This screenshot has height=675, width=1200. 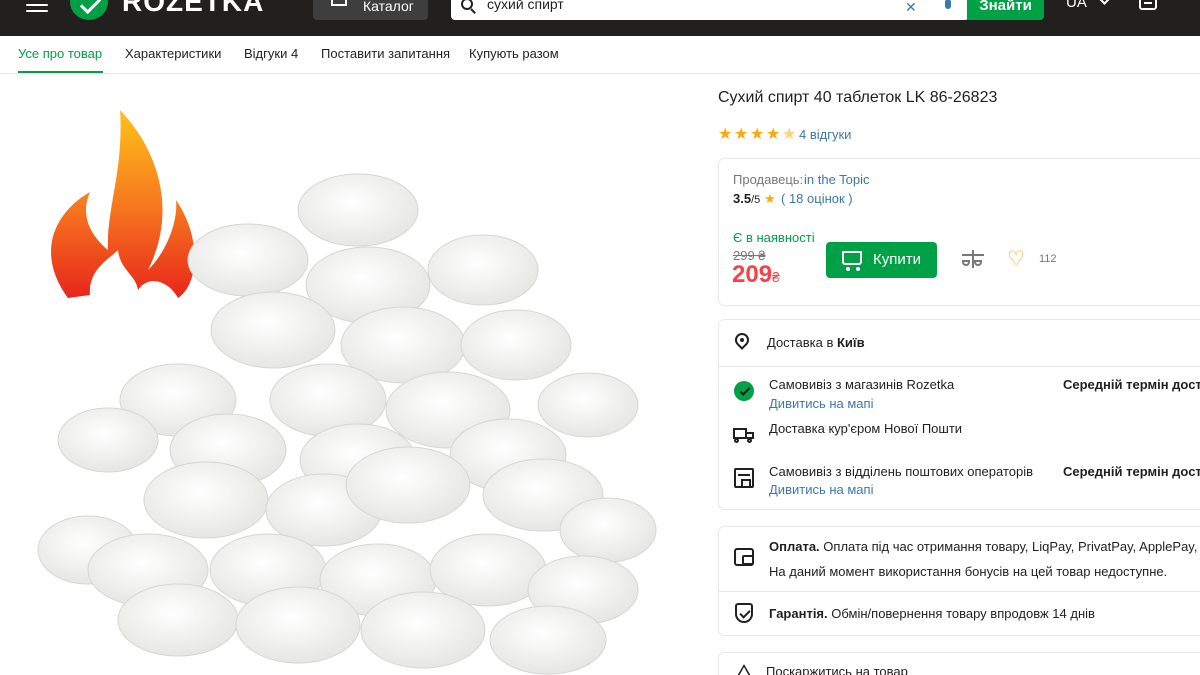 What do you see at coordinates (862, 384) in the screenshot?
I see `delivery-option-name: Самовивіз з магазинів Rozetka` at bounding box center [862, 384].